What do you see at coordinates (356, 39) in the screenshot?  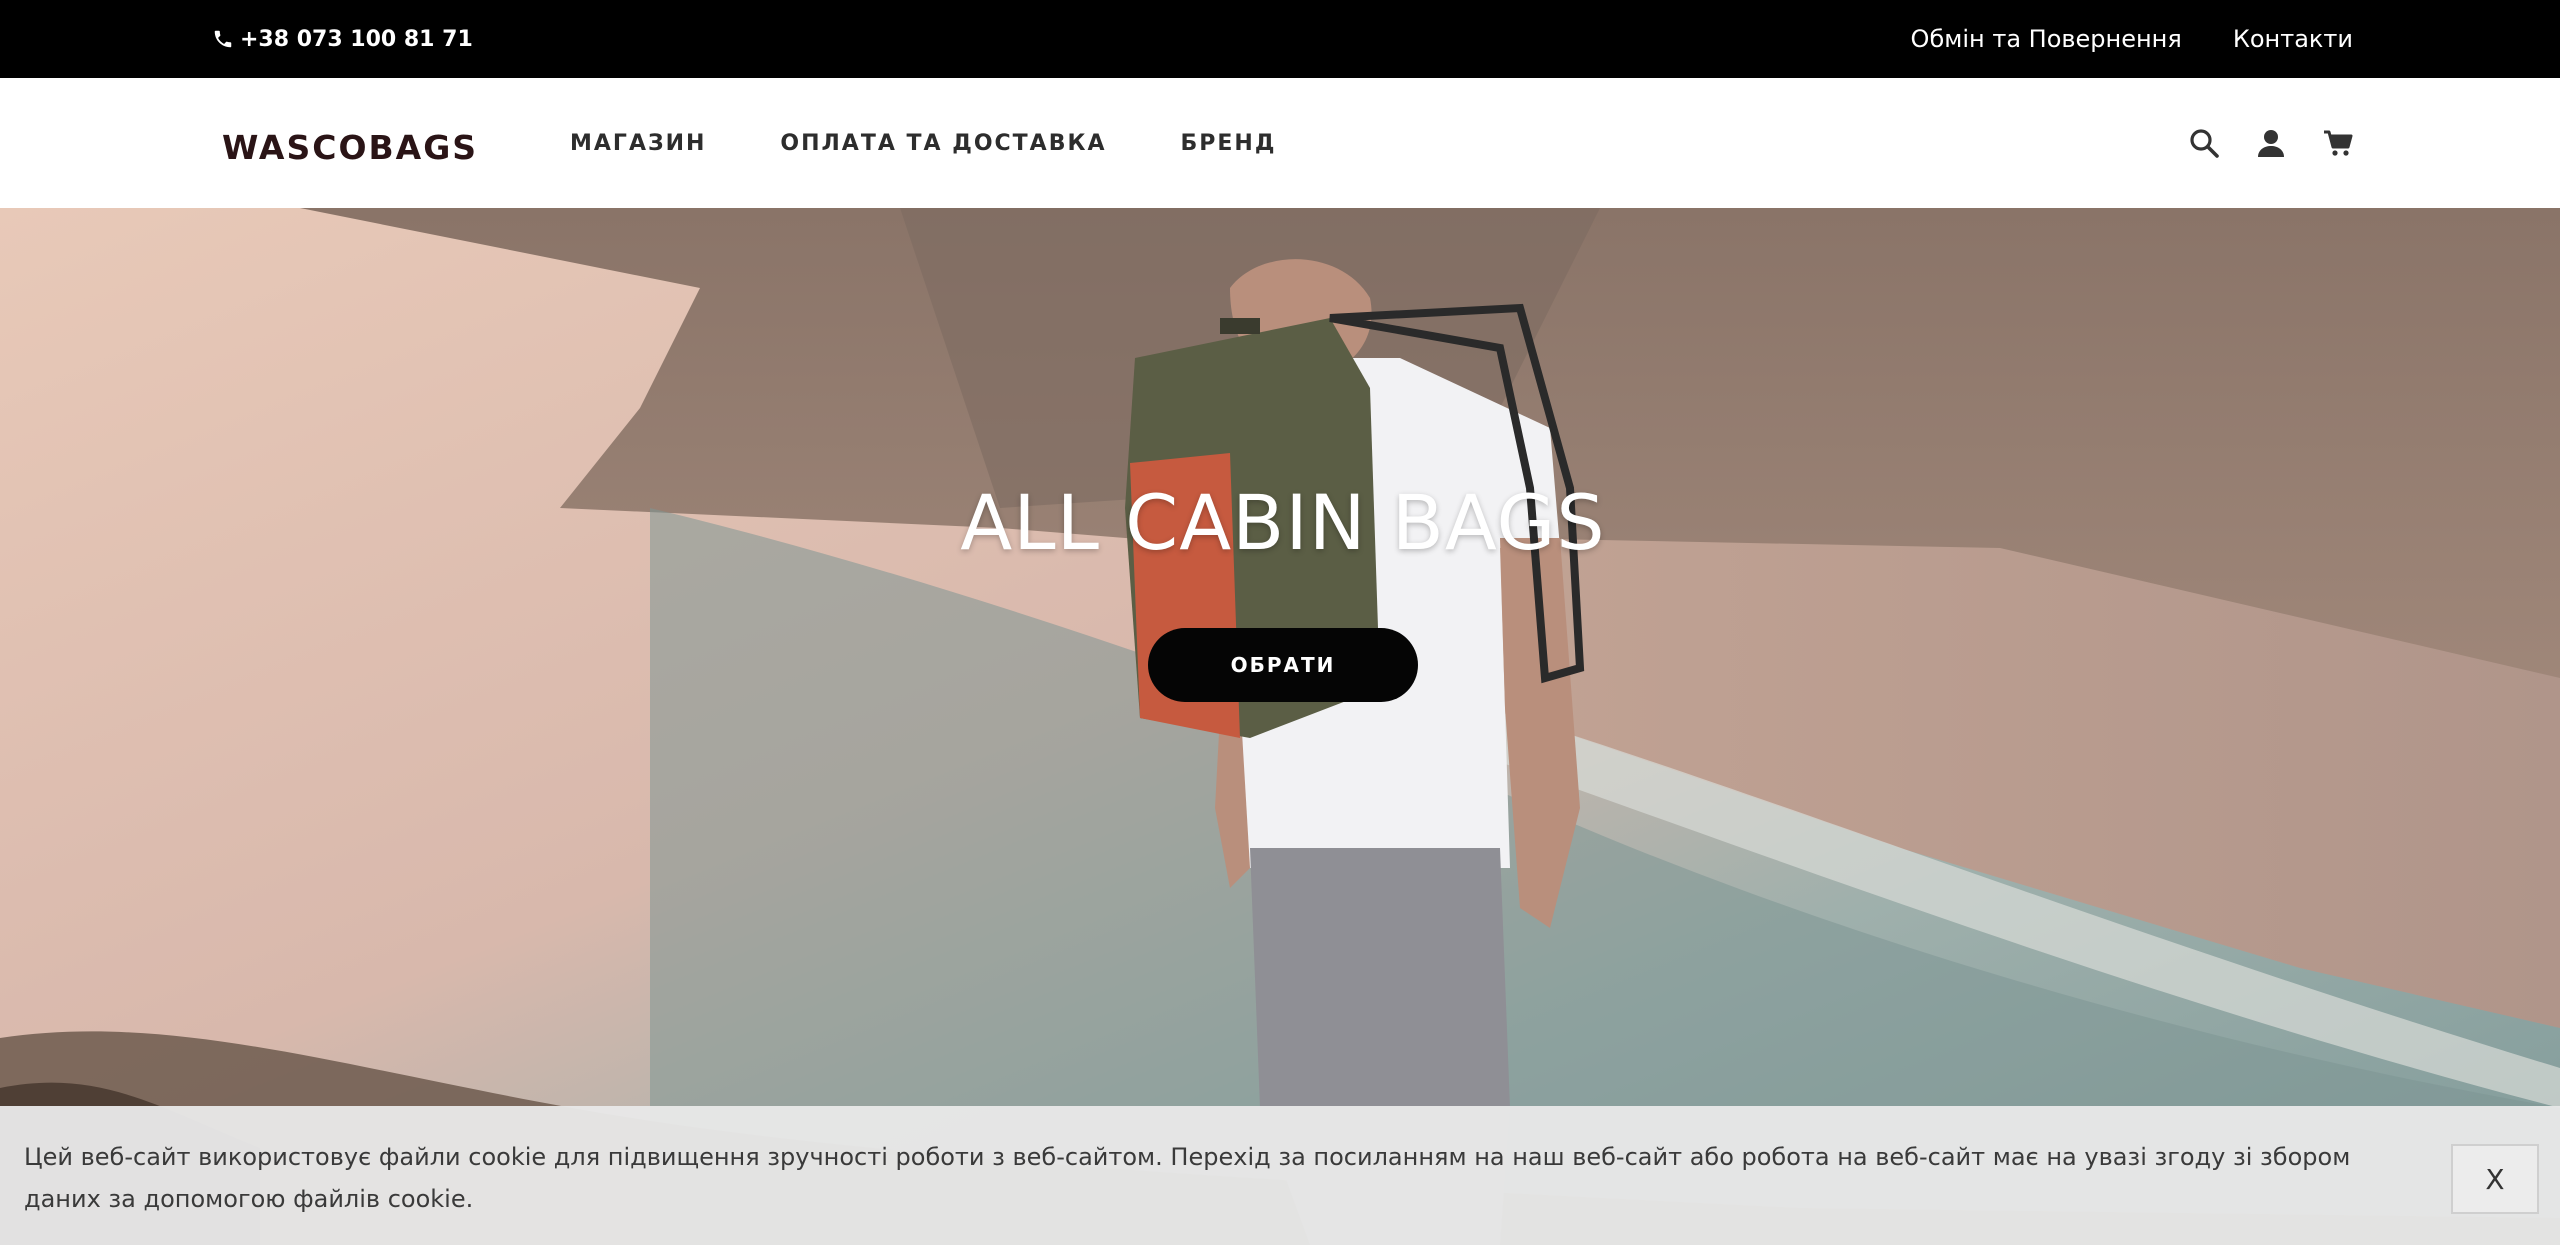 I see `phone-number: +38 073 100 81 71` at bounding box center [356, 39].